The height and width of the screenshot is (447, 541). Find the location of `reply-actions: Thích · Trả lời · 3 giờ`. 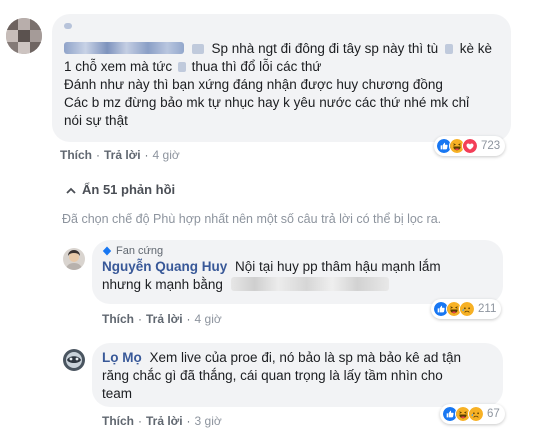

reply-actions: Thích · Trả lời · 3 giờ is located at coordinates (162, 421).